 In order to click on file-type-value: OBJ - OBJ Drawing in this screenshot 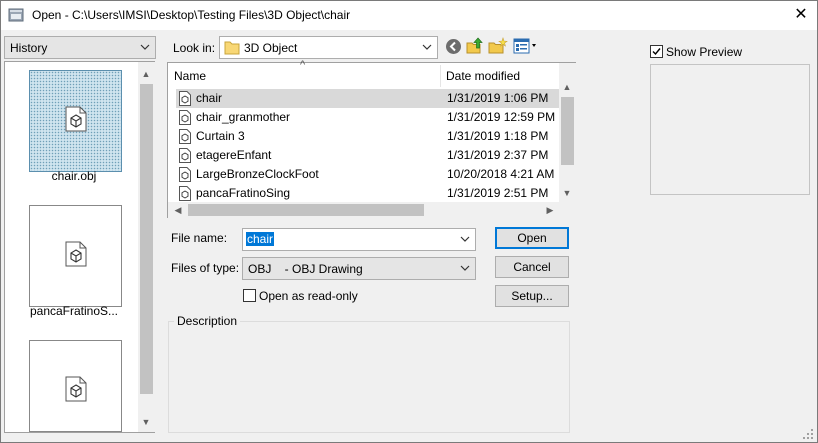, I will do `click(305, 269)`.